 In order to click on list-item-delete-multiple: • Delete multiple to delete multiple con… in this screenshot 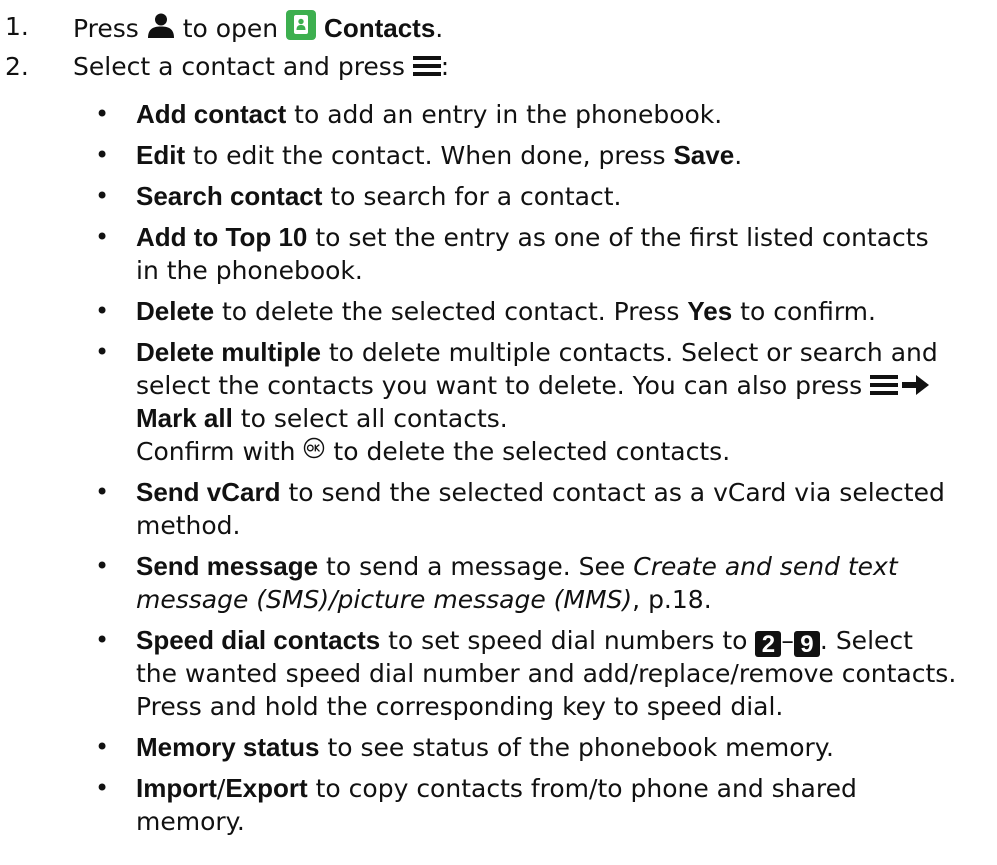, I will do `click(516, 401)`.